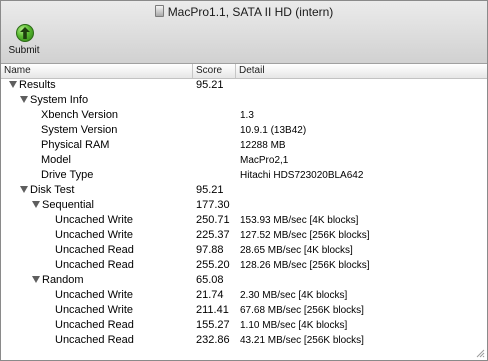 The height and width of the screenshot is (361, 488). I want to click on row-detail: 43.21 MB/sec [256K blocks], so click(302, 340).